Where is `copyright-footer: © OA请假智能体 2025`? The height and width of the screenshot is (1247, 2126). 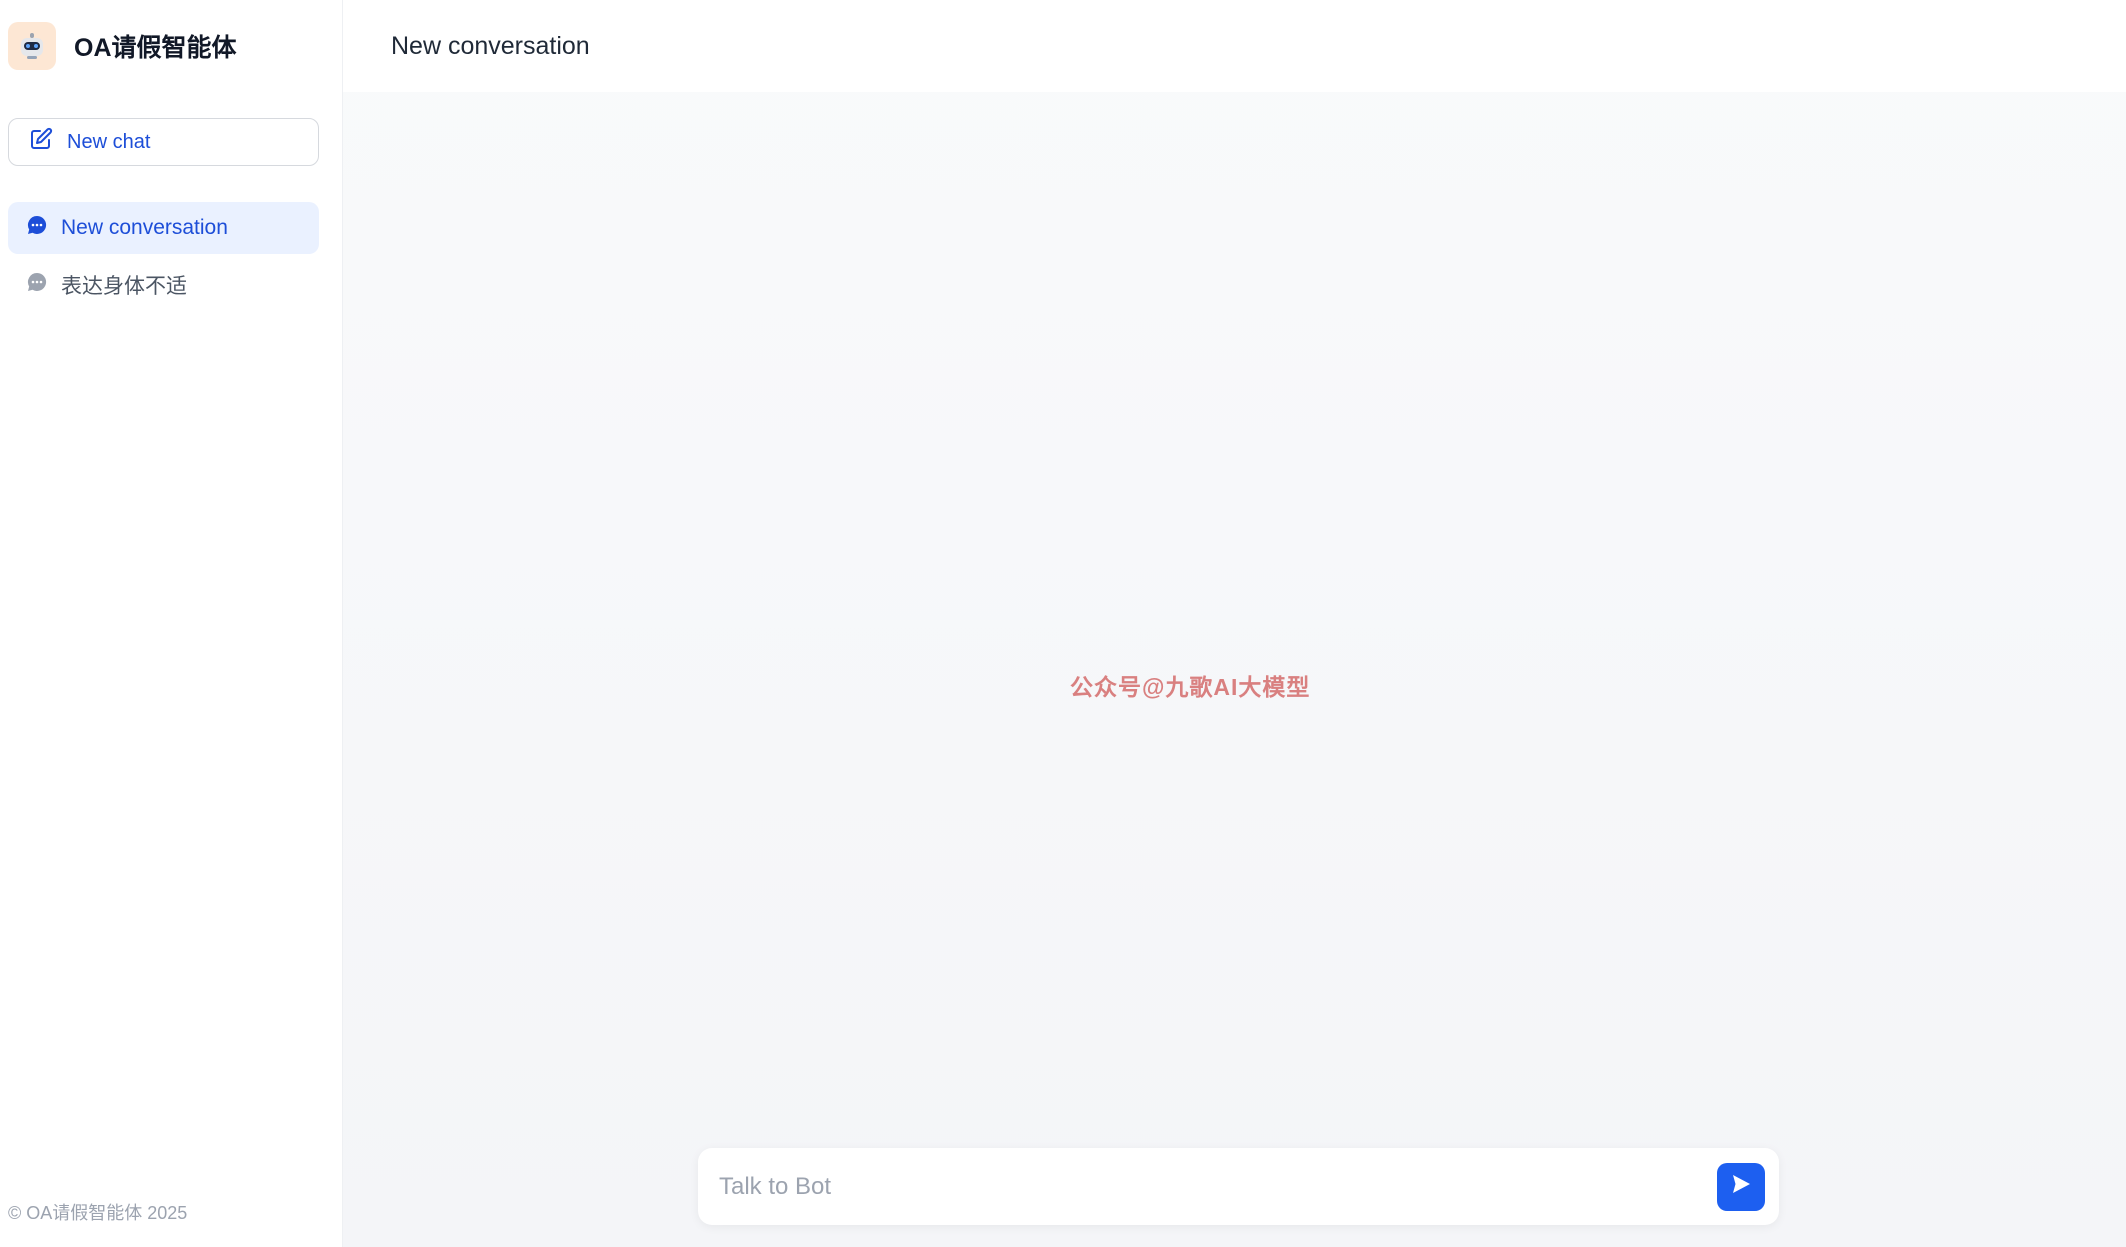 copyright-footer: © OA请假智能体 2025 is located at coordinates (98, 1213).